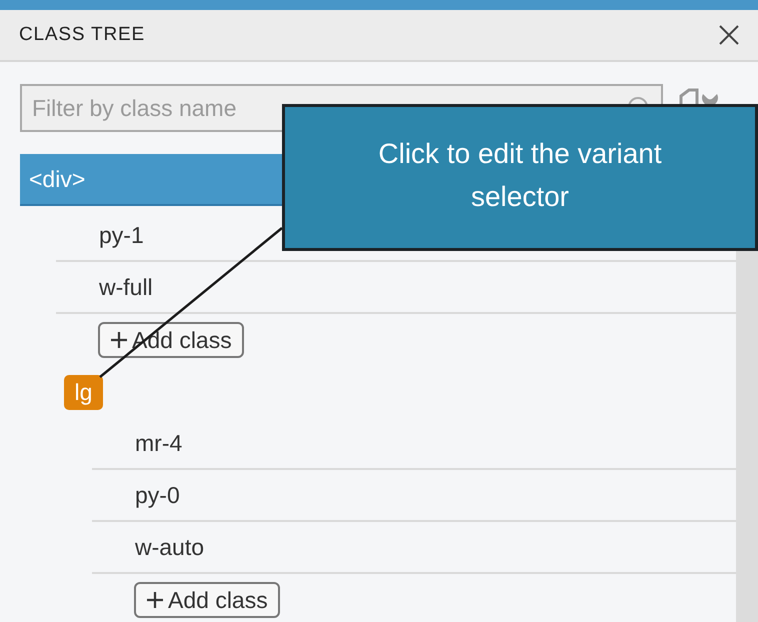 The height and width of the screenshot is (622, 758). What do you see at coordinates (207, 600) in the screenshot?
I see `add-class-button: Add class` at bounding box center [207, 600].